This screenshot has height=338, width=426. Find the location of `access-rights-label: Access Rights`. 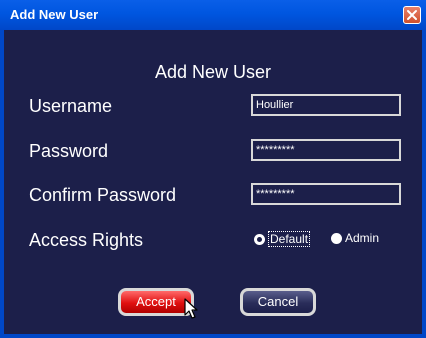

access-rights-label: Access Rights is located at coordinates (86, 240).